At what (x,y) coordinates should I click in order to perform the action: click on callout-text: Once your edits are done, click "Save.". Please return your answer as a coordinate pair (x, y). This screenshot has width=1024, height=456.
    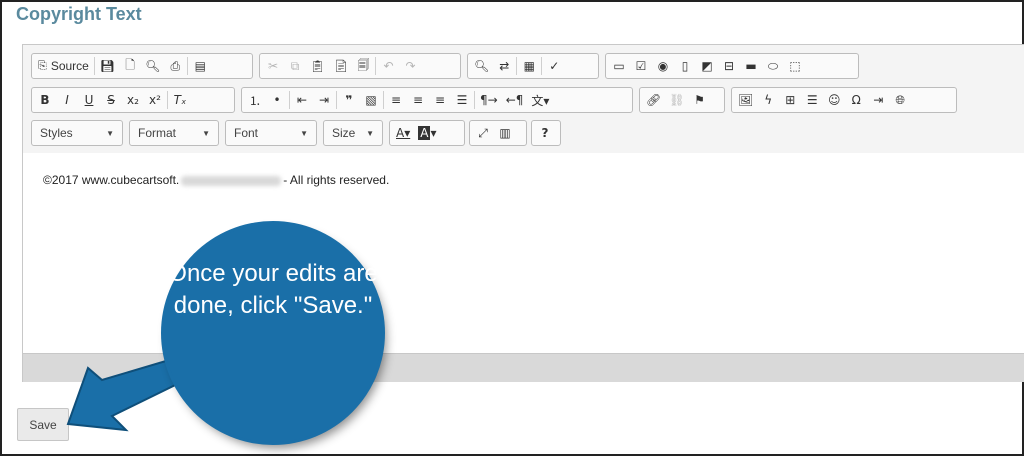
    Looking at the image, I should click on (273, 289).